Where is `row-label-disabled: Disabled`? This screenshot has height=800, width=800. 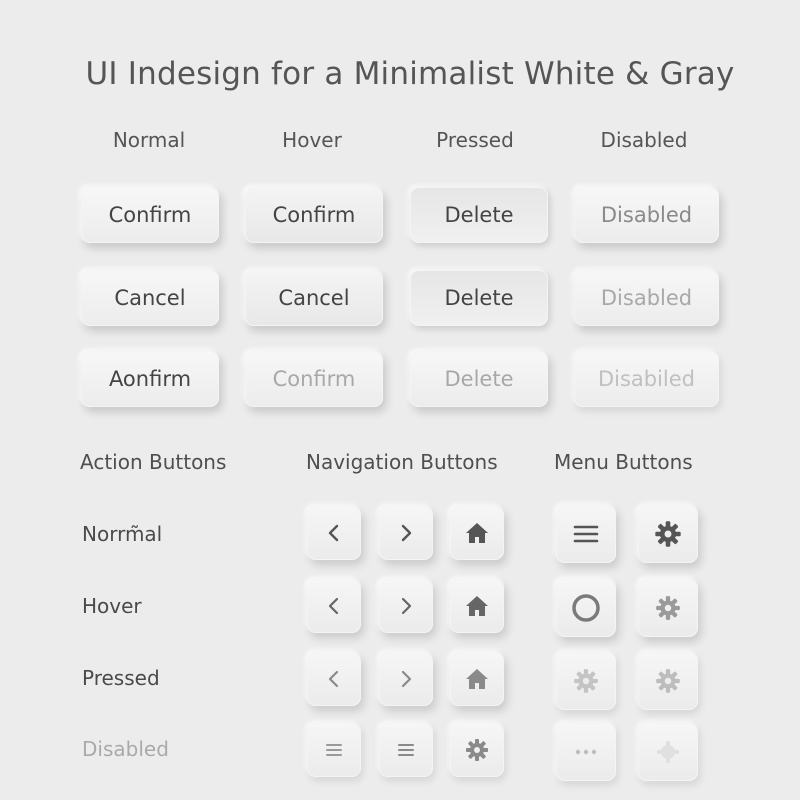 row-label-disabled: Disabled is located at coordinates (125, 749).